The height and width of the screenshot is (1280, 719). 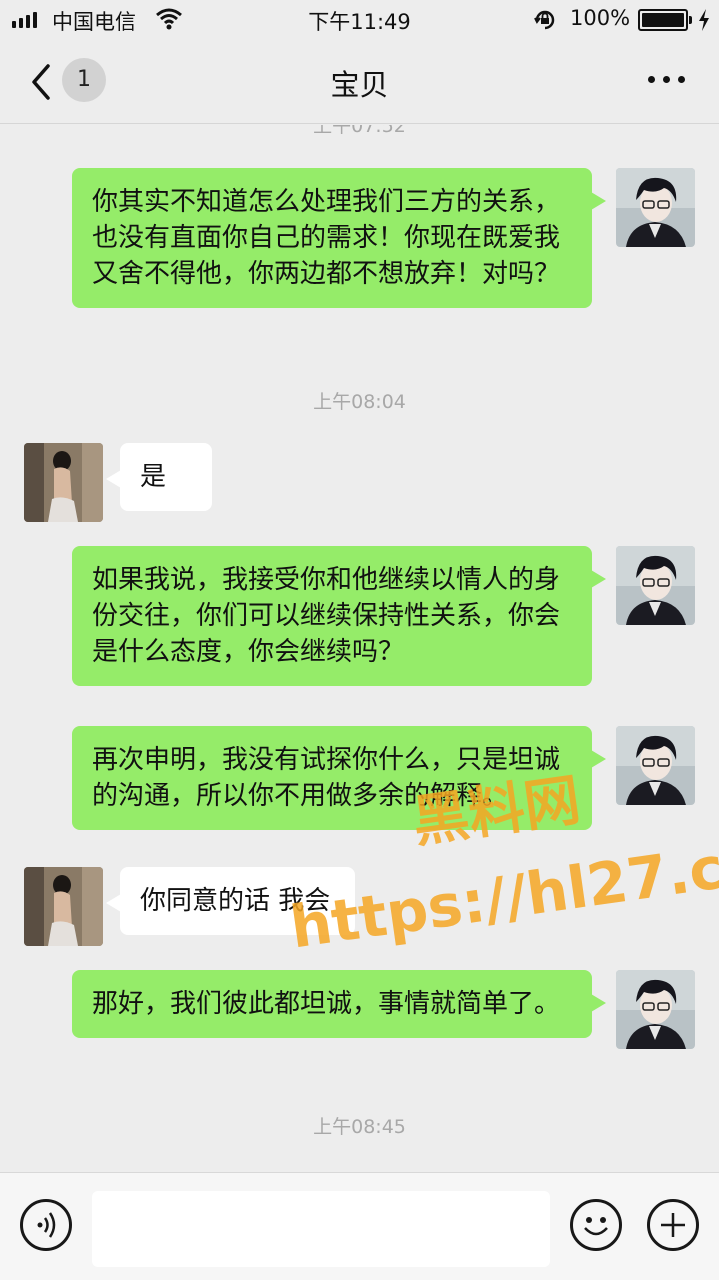 What do you see at coordinates (359, 1127) in the screenshot?
I see `timestamp: 上午08:45` at bounding box center [359, 1127].